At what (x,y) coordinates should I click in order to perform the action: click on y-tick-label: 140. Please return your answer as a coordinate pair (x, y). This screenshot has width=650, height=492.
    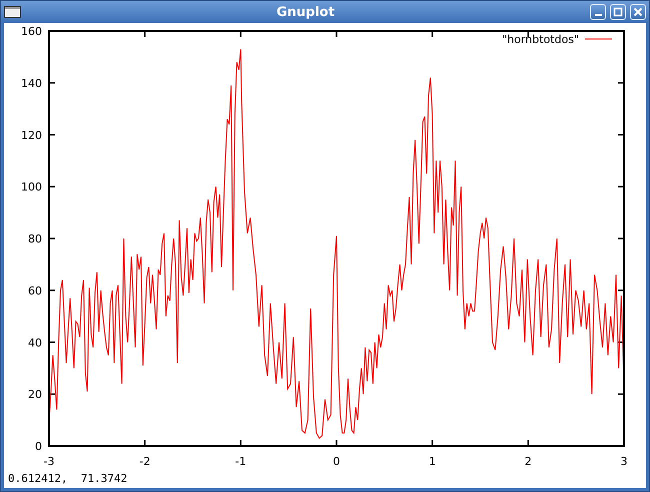
    Looking at the image, I should click on (31, 83).